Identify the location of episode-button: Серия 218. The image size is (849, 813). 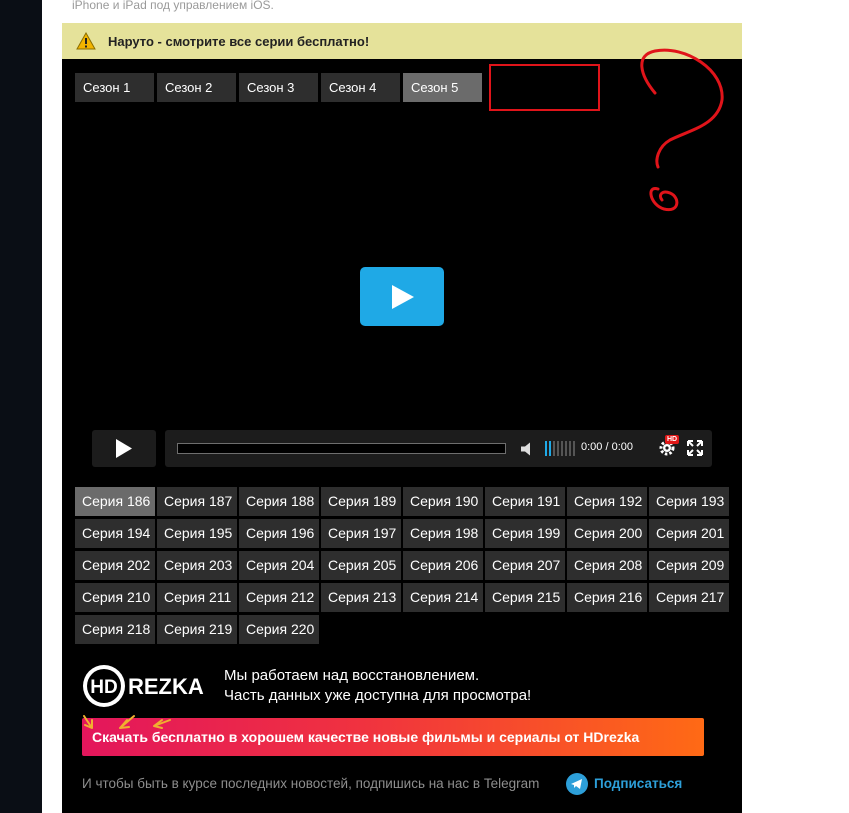
(115, 629).